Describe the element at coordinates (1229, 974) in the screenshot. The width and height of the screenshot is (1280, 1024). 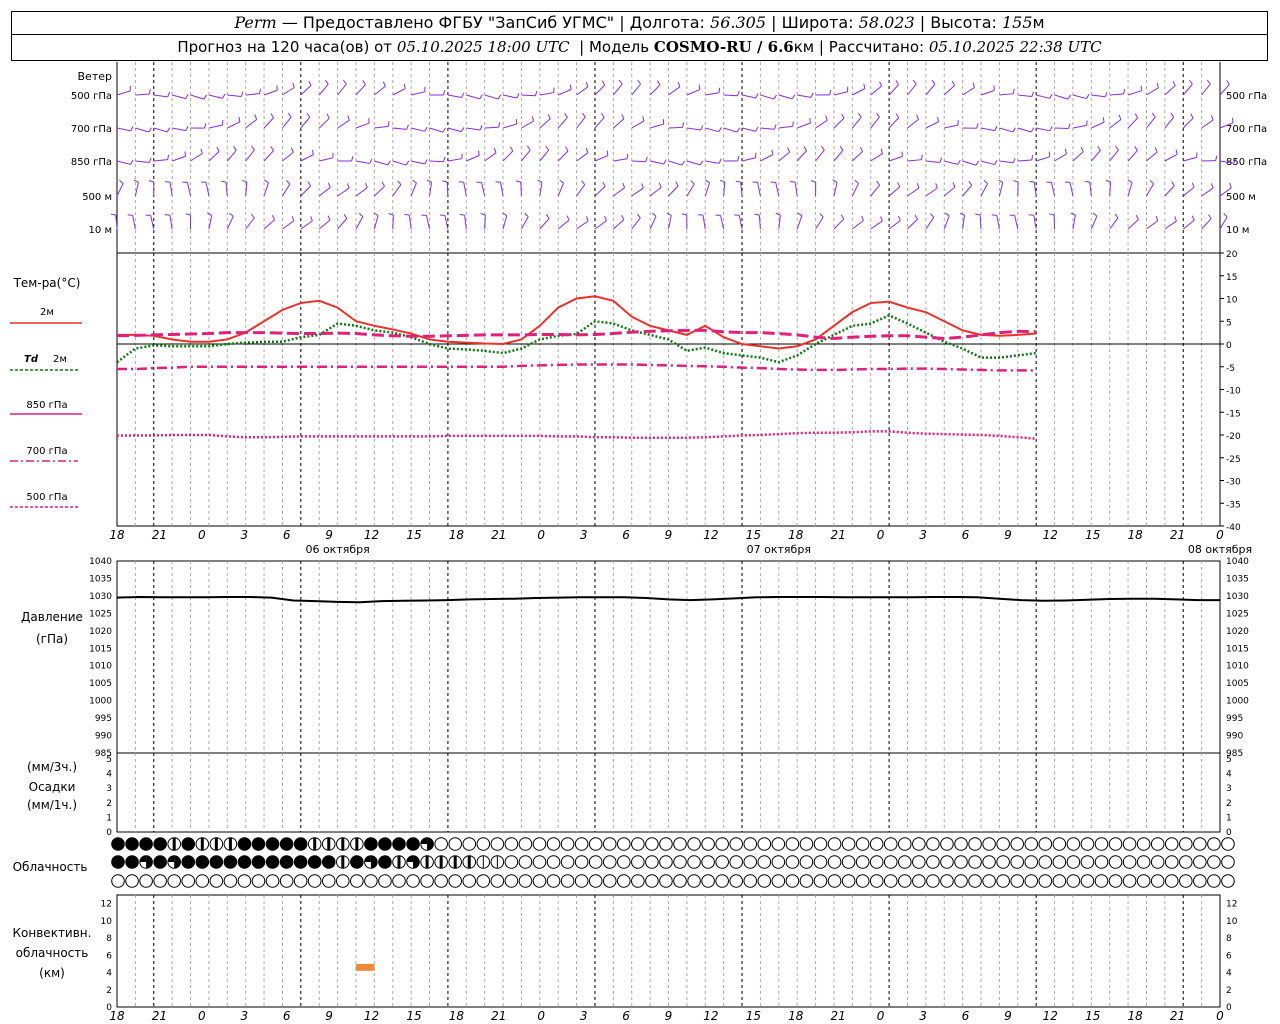
I see `conv-tick-right: 4` at that location.